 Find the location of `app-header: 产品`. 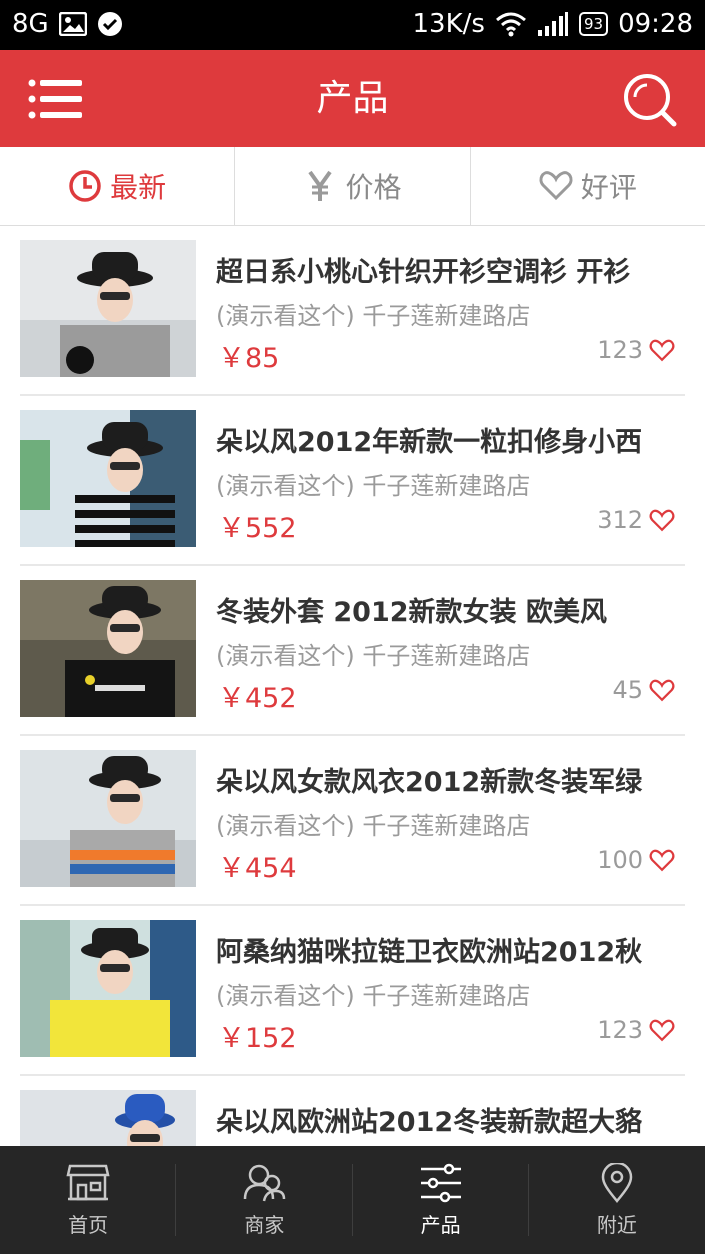

app-header: 产品 is located at coordinates (352, 98).